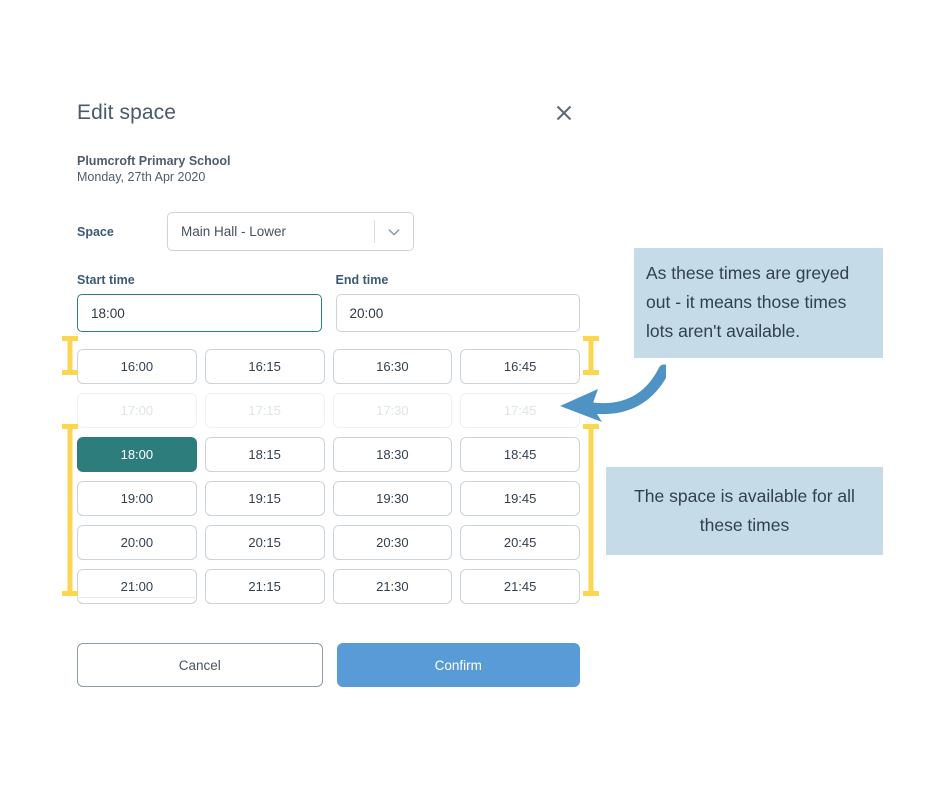  I want to click on space-label: Space, so click(95, 231).